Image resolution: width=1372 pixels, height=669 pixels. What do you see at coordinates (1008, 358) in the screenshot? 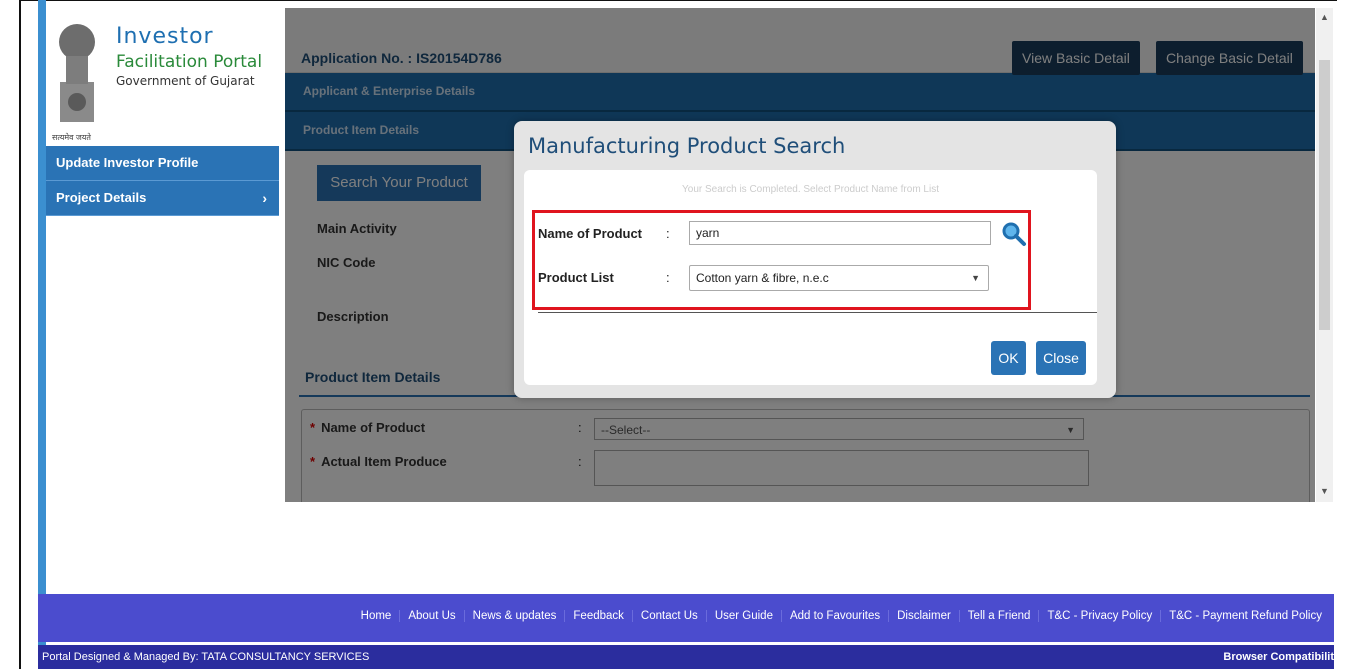
I see `ok-button: OK` at bounding box center [1008, 358].